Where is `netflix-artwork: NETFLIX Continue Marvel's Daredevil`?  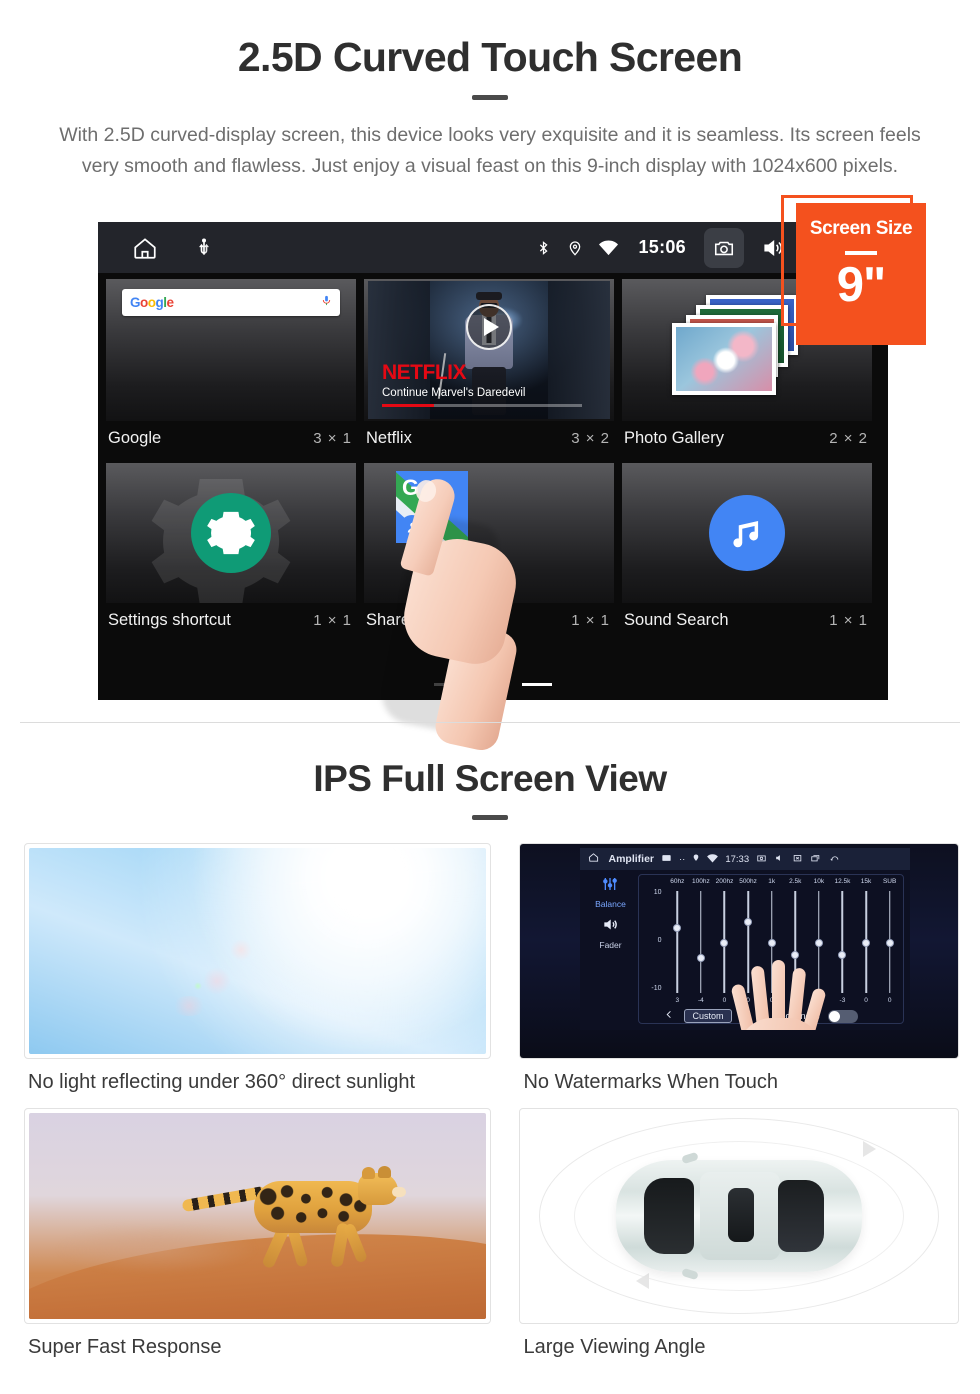 netflix-artwork: NETFLIX Continue Marvel's Daredevil is located at coordinates (489, 350).